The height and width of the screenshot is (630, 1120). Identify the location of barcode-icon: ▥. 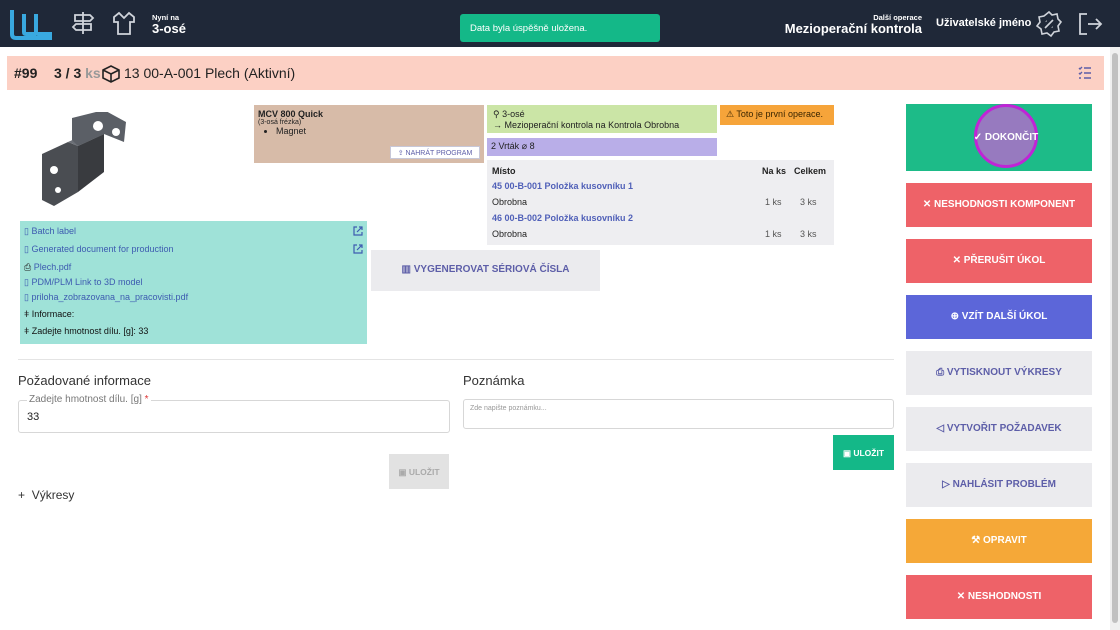
(406, 269).